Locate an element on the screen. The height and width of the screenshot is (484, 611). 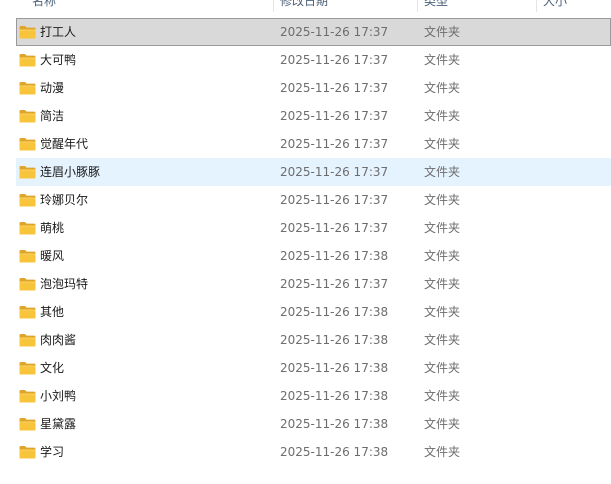
file-row-13: 文化 2025-11-26 17:38 文件夹 is located at coordinates (313, 368).